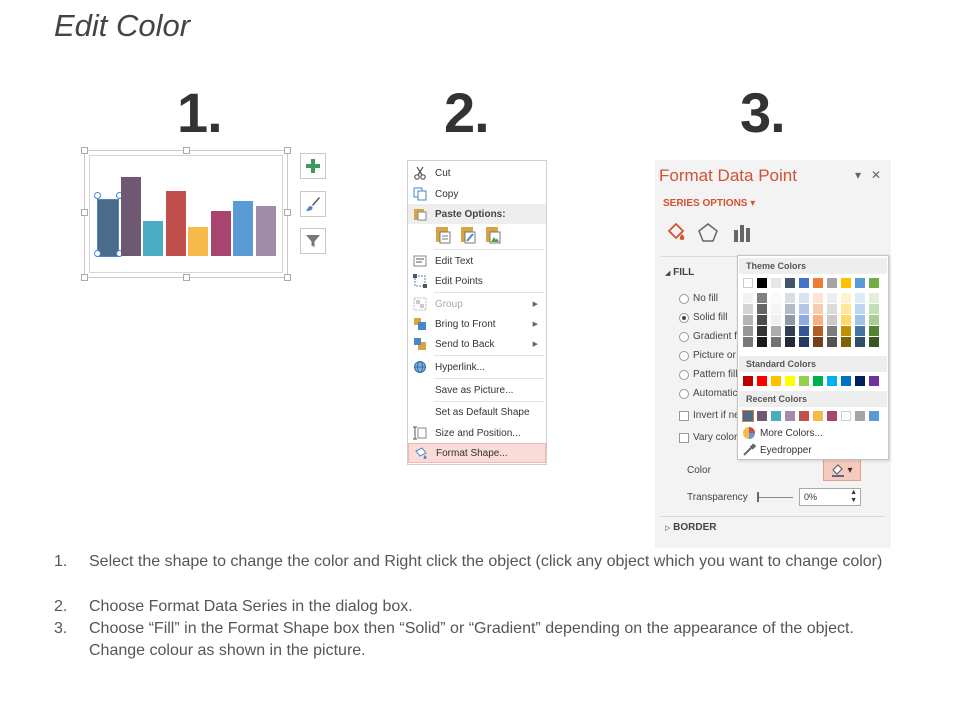  I want to click on chart-styles-button, so click(313, 204).